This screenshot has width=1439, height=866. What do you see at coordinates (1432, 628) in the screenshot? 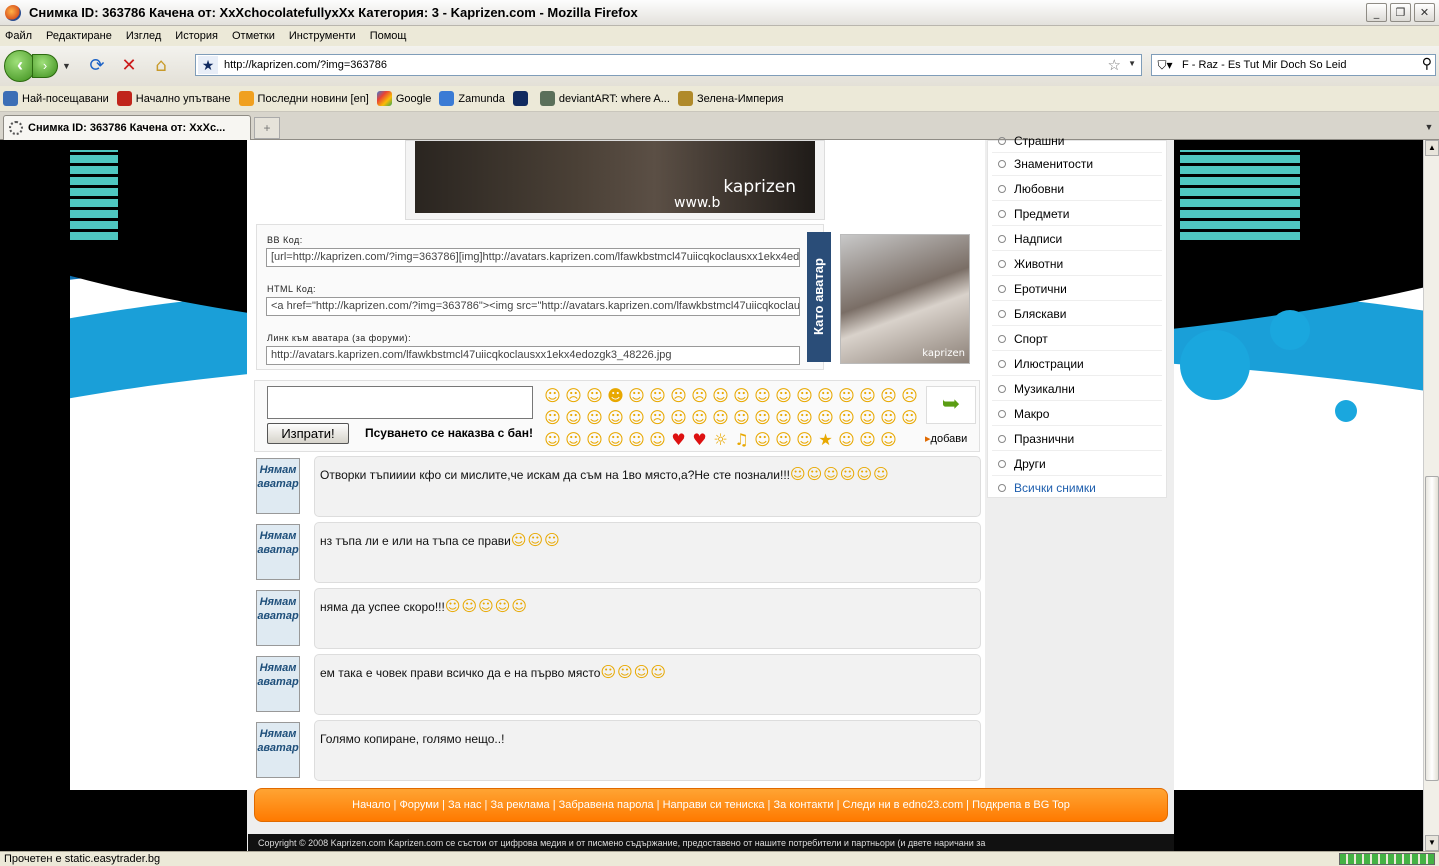
I see `scrollbar-thumb` at bounding box center [1432, 628].